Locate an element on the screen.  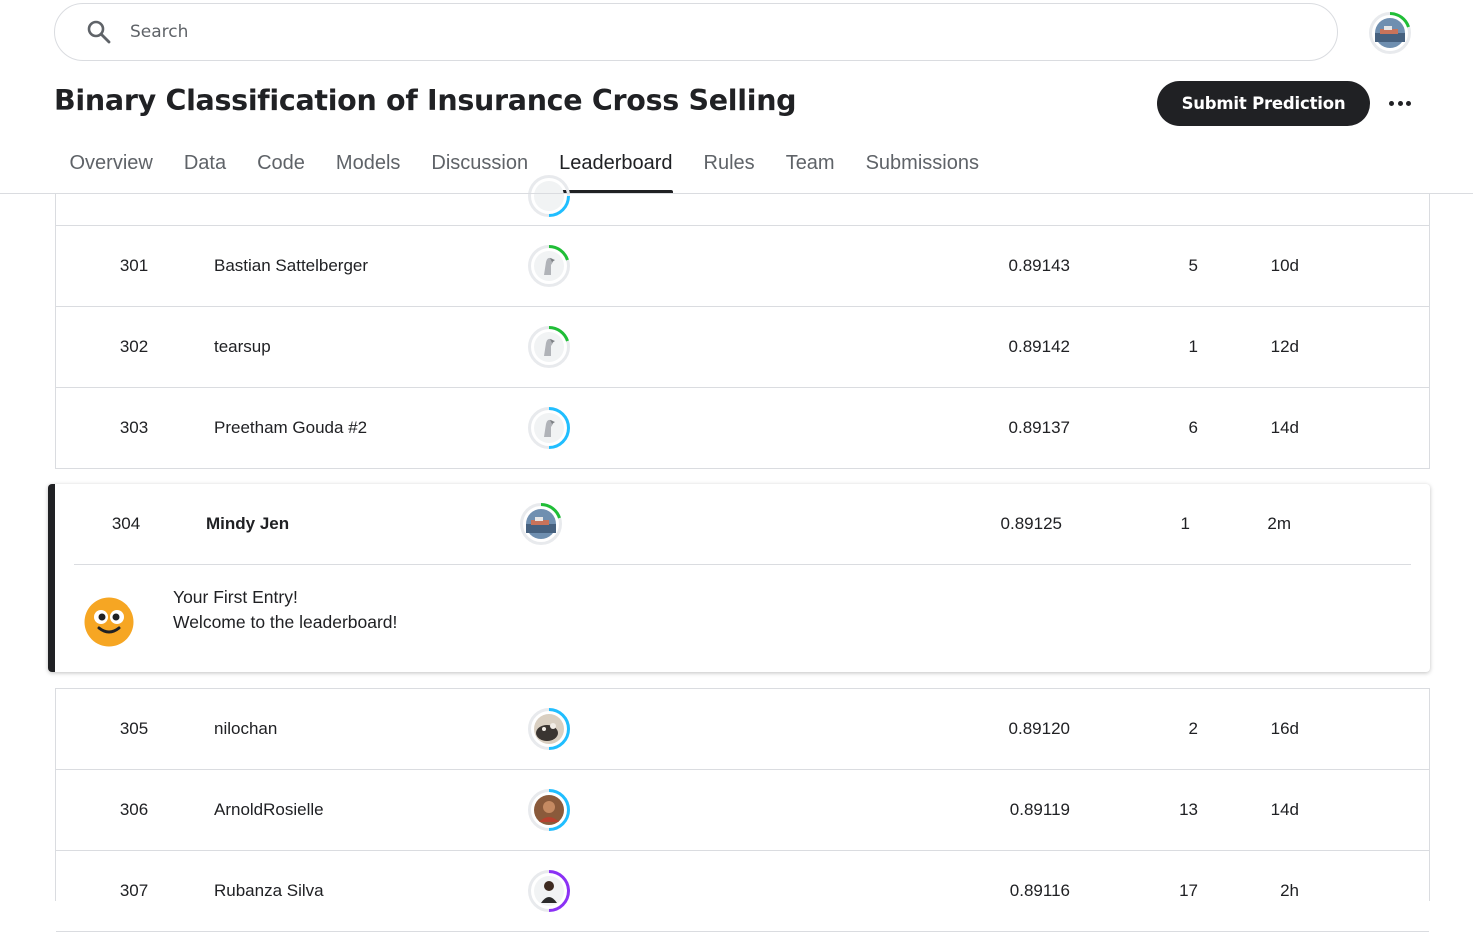
entries-count: 5 is located at coordinates (1193, 265).